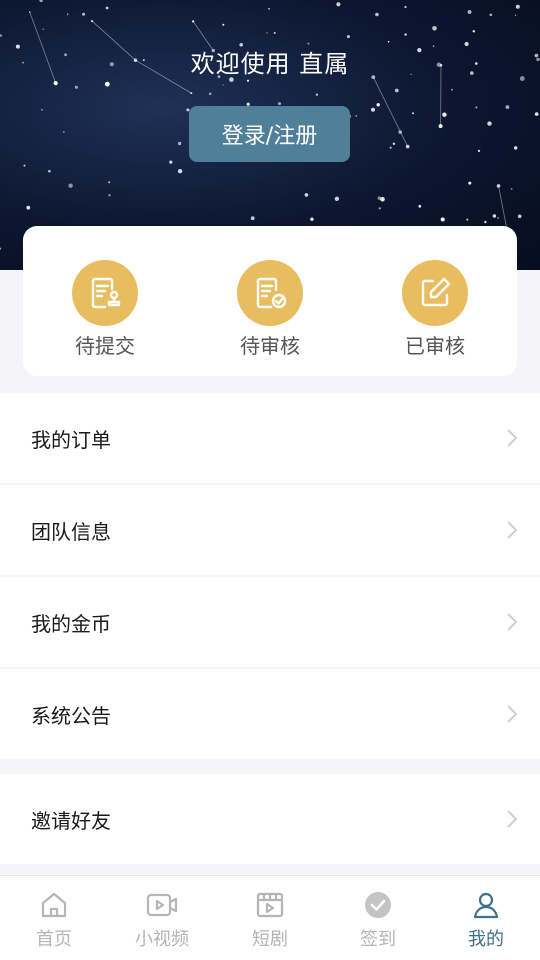  I want to click on tab-label: 小视频, so click(162, 939).